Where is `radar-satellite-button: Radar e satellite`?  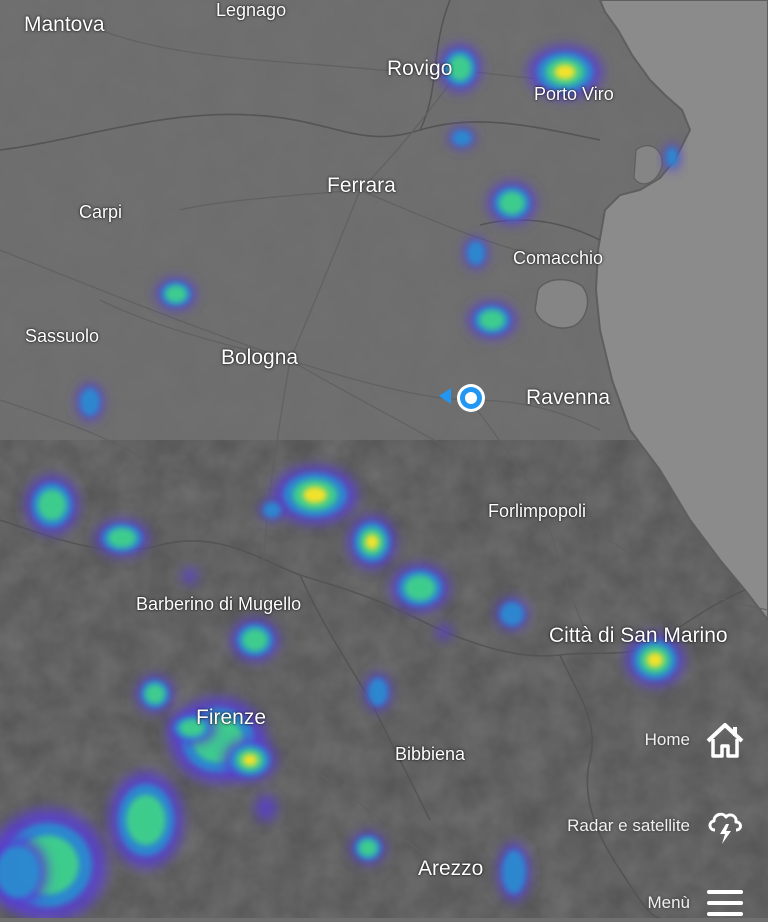
radar-satellite-button: Radar e satellite is located at coordinates (656, 826).